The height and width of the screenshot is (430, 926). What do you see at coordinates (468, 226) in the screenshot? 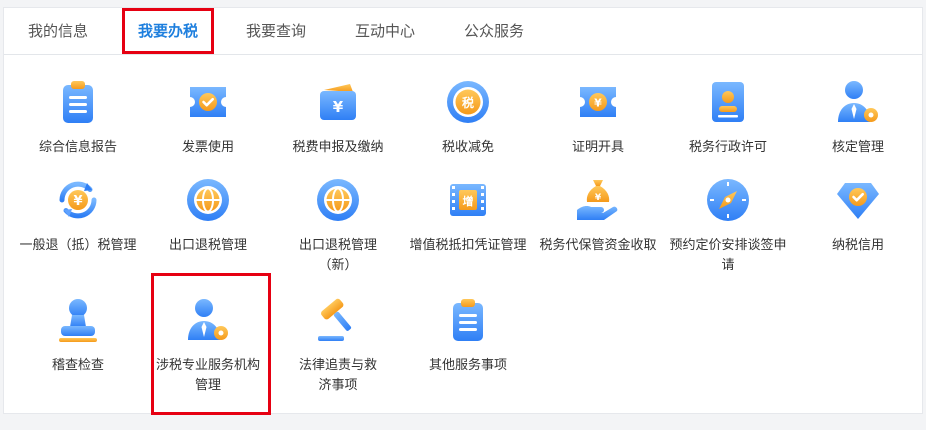
I see `tile-vat-deduction: 增 增值税抵扣凭证管理` at bounding box center [468, 226].